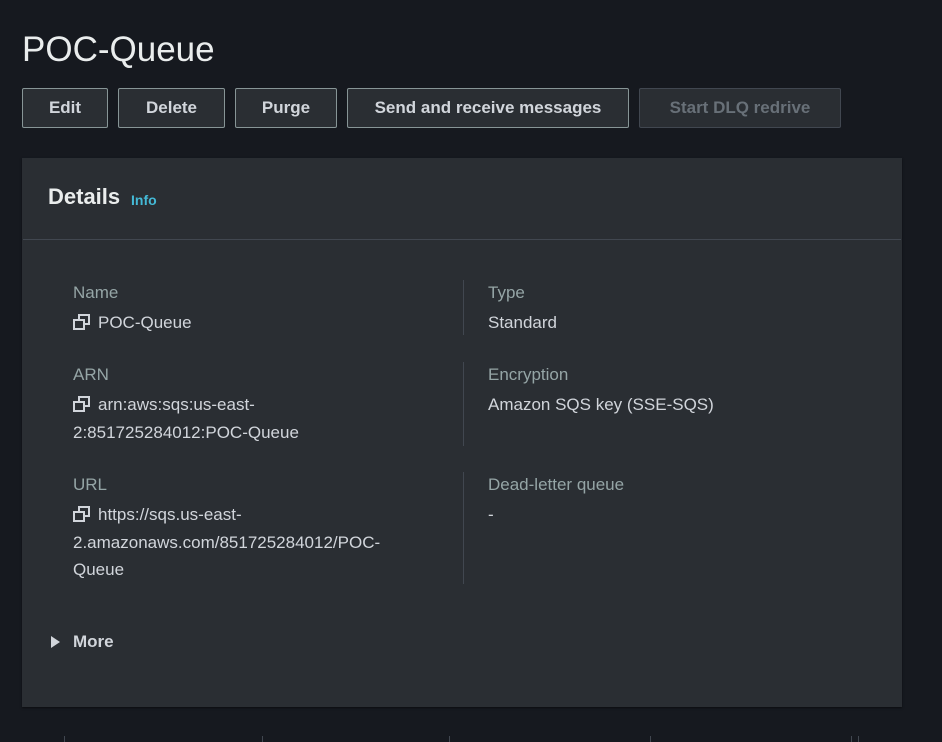  I want to click on details-title: Details, so click(84, 196).